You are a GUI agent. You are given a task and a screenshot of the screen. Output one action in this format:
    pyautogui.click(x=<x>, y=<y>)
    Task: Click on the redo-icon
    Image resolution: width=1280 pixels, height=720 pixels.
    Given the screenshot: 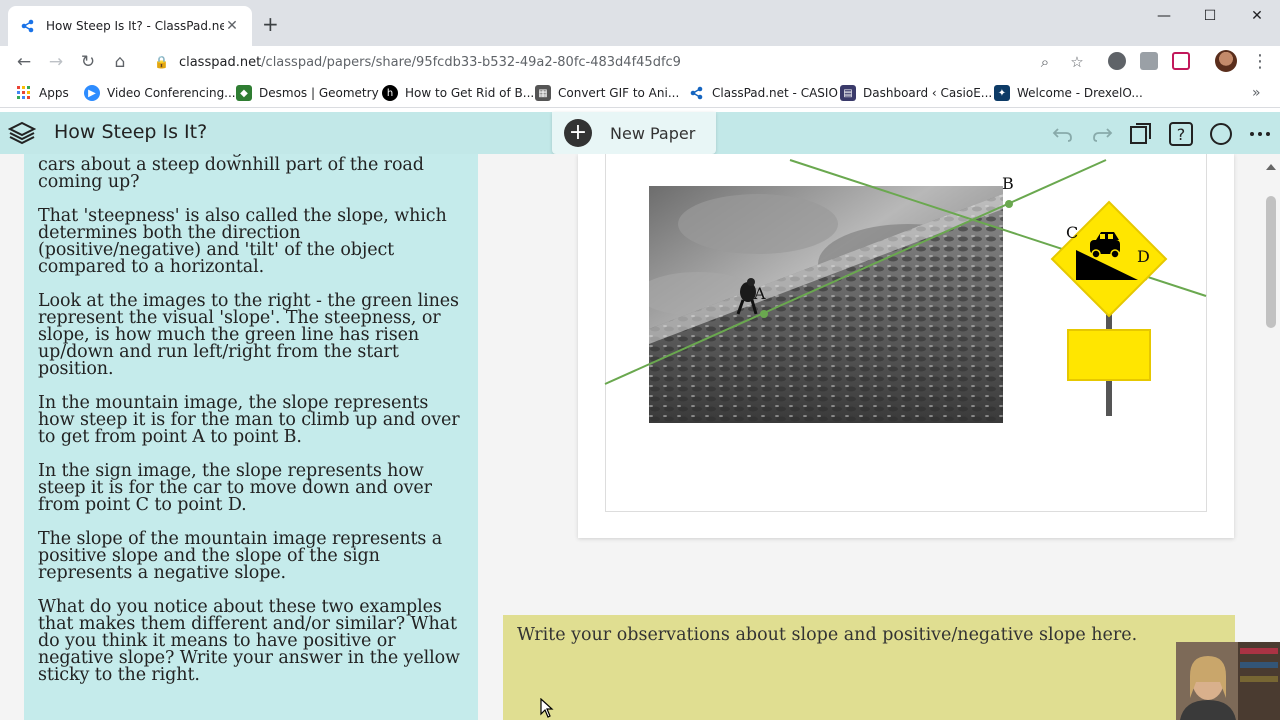 What is the action you would take?
    pyautogui.click(x=1102, y=134)
    